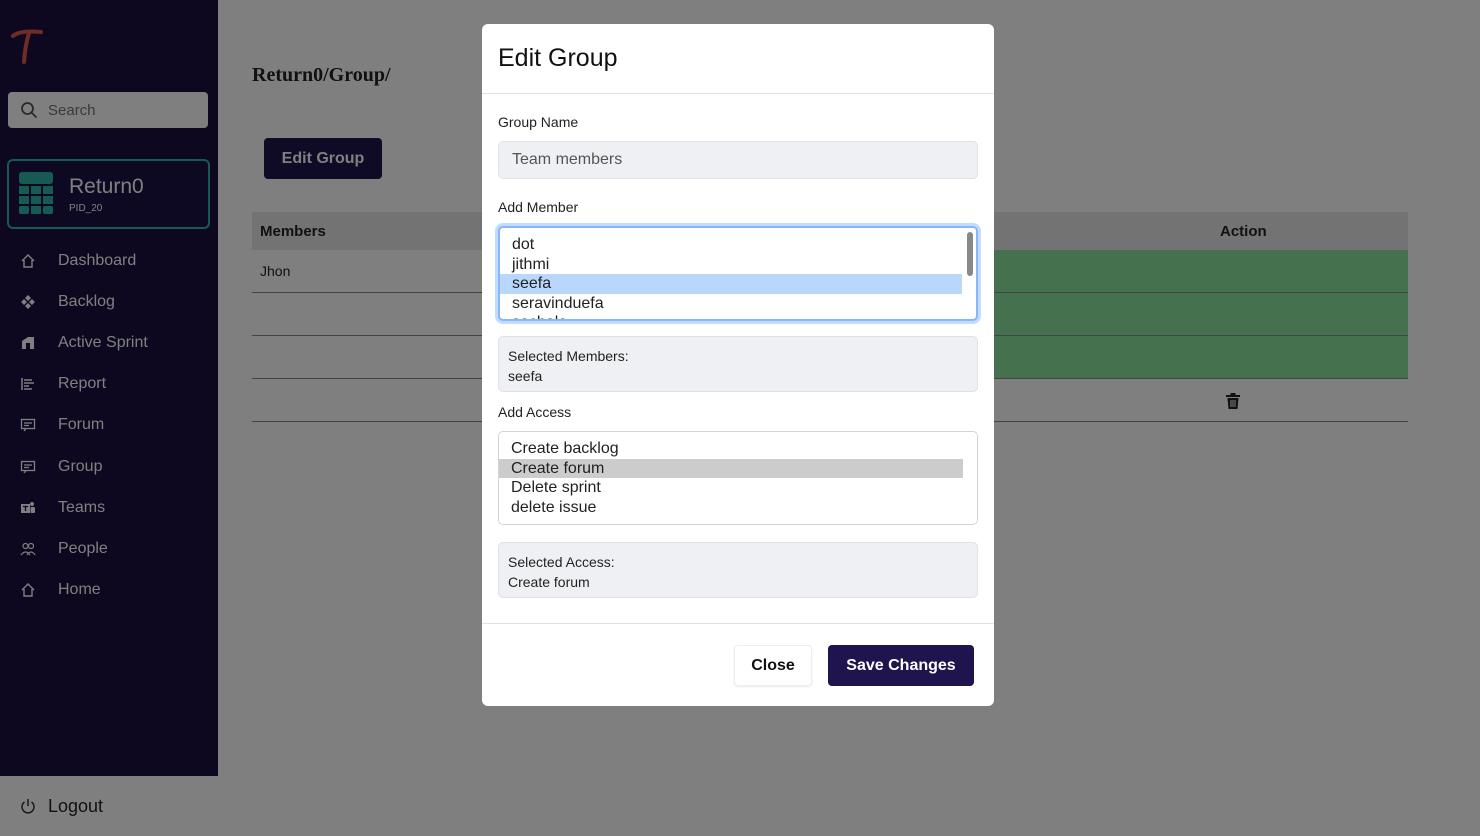 Image resolution: width=1480 pixels, height=836 pixels. What do you see at coordinates (731, 508) in the screenshot?
I see `access-option: delete issue` at bounding box center [731, 508].